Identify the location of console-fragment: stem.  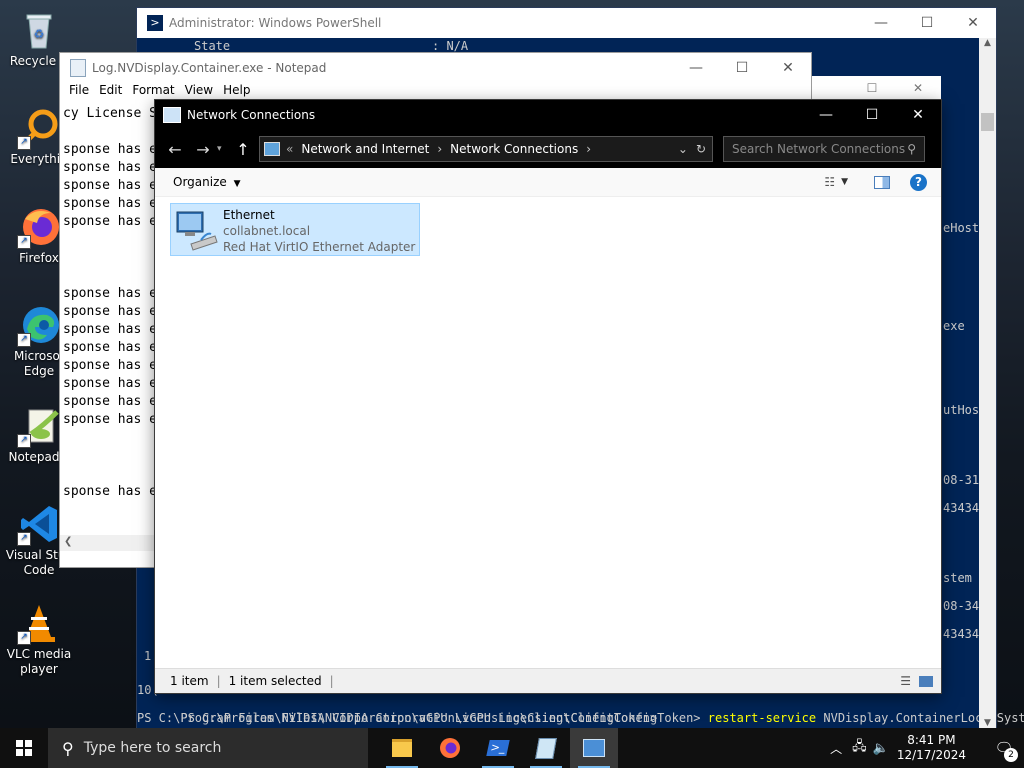
(957, 578).